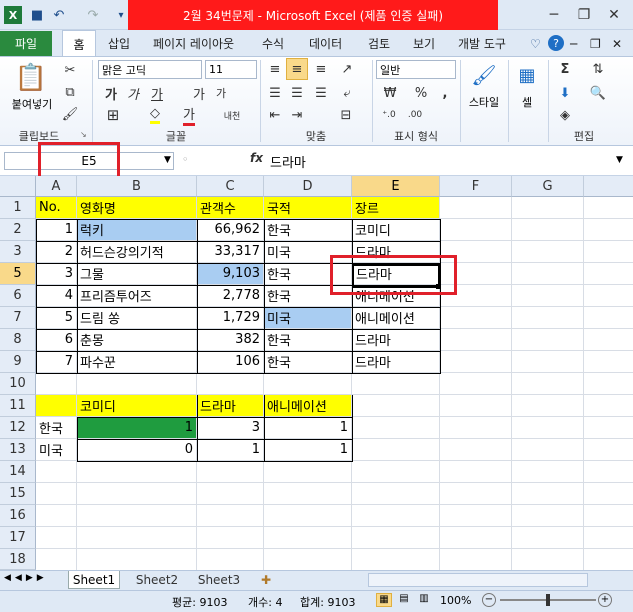  I want to click on row-header: 6, so click(18, 296).